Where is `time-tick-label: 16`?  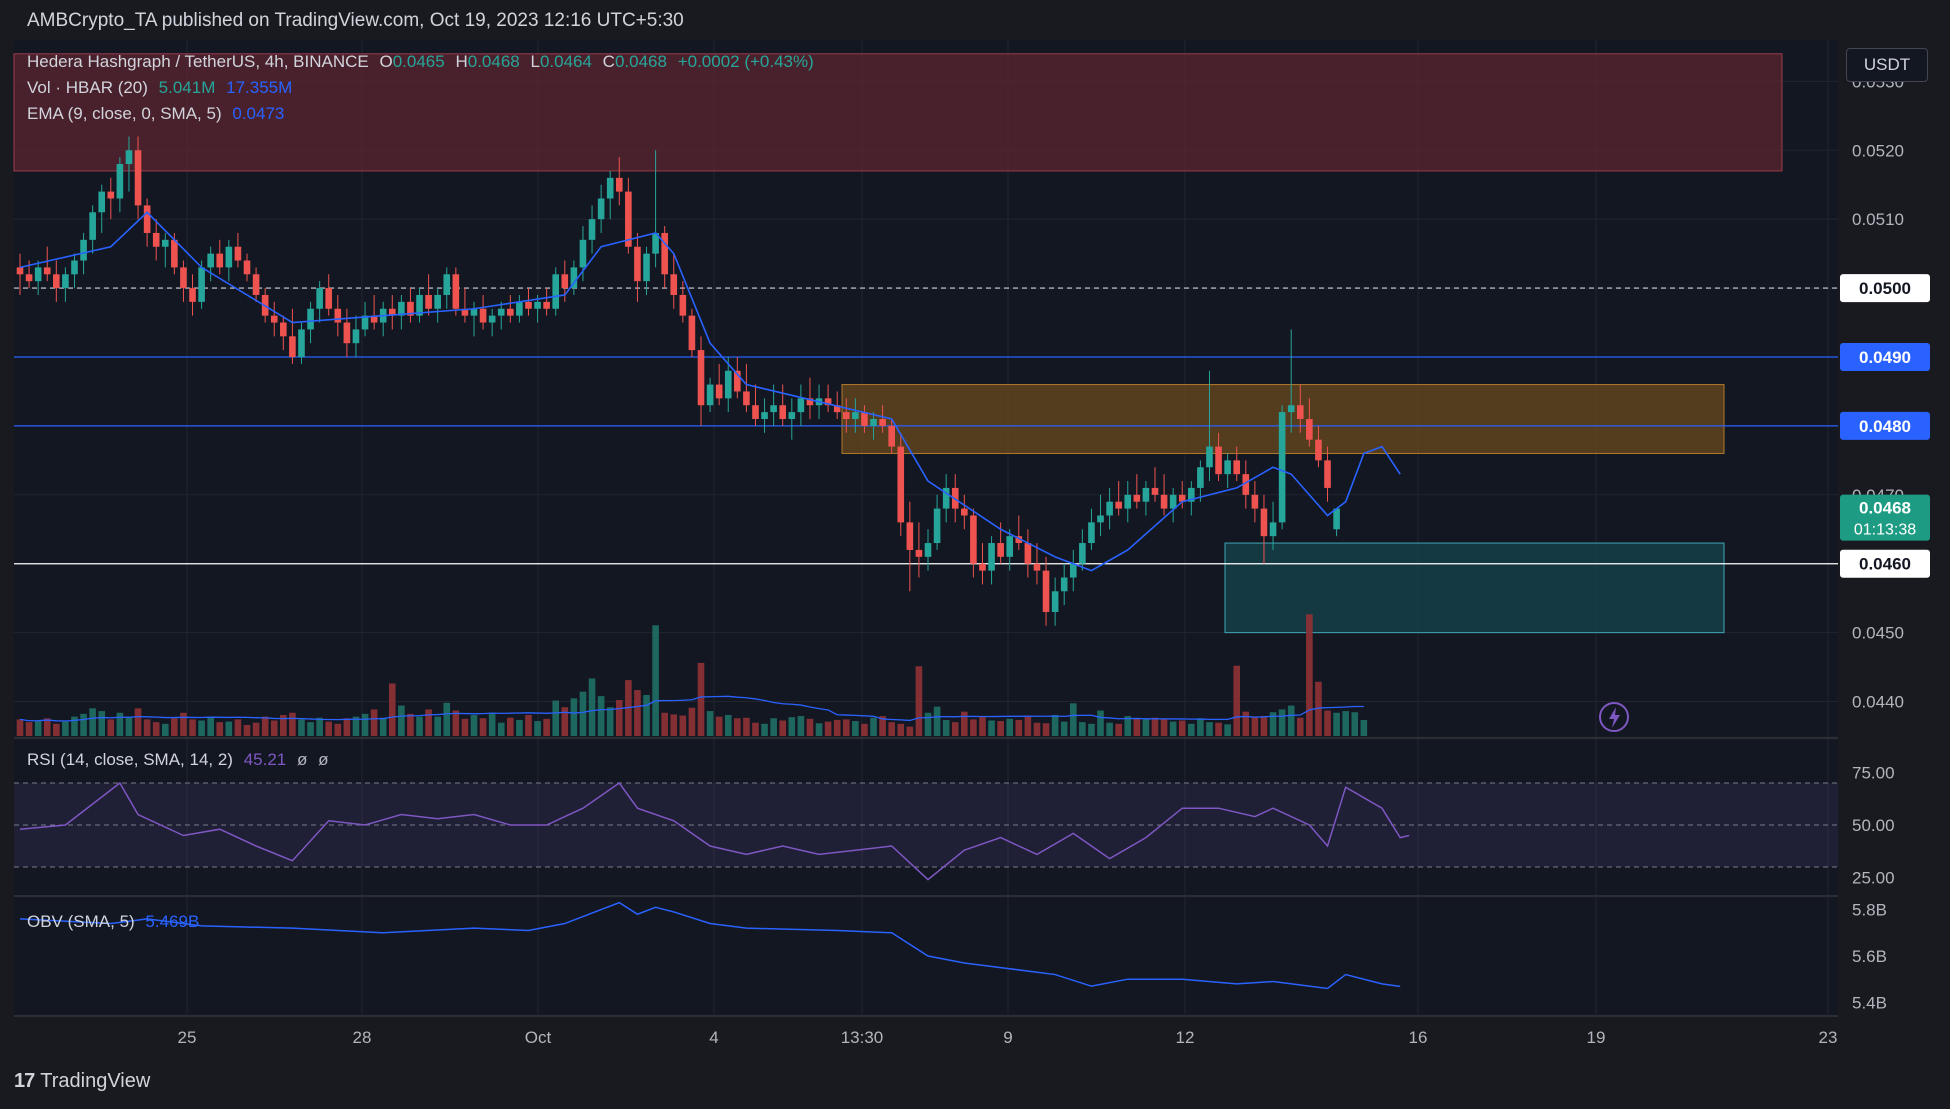 time-tick-label: 16 is located at coordinates (1418, 1037).